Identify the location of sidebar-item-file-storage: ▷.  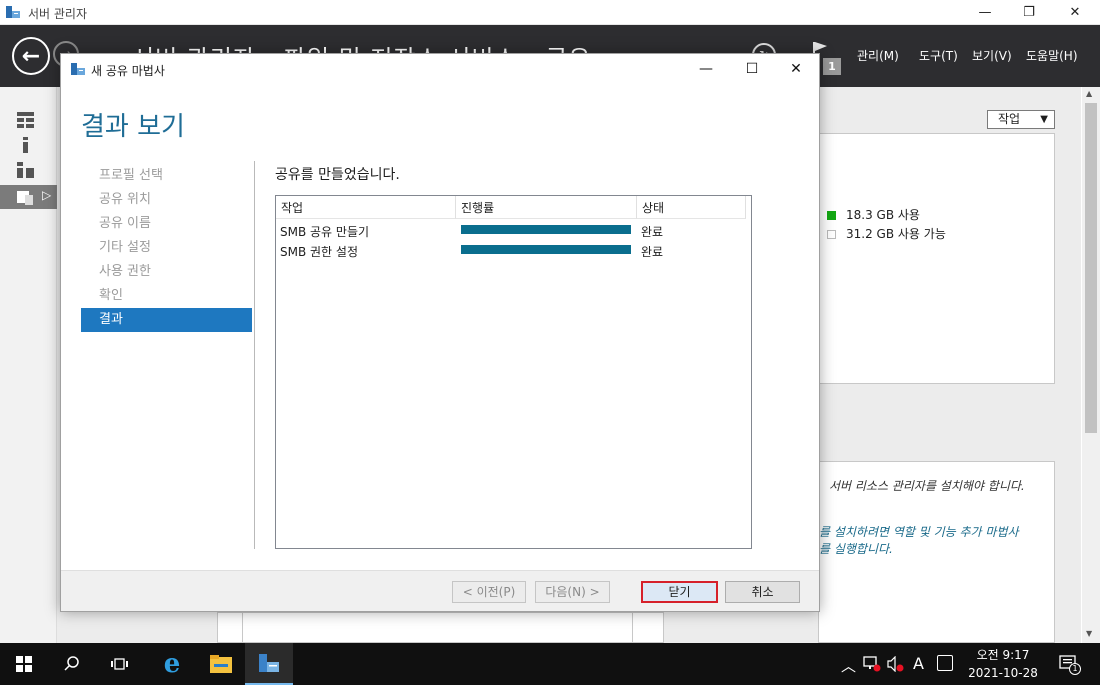
(28, 197).